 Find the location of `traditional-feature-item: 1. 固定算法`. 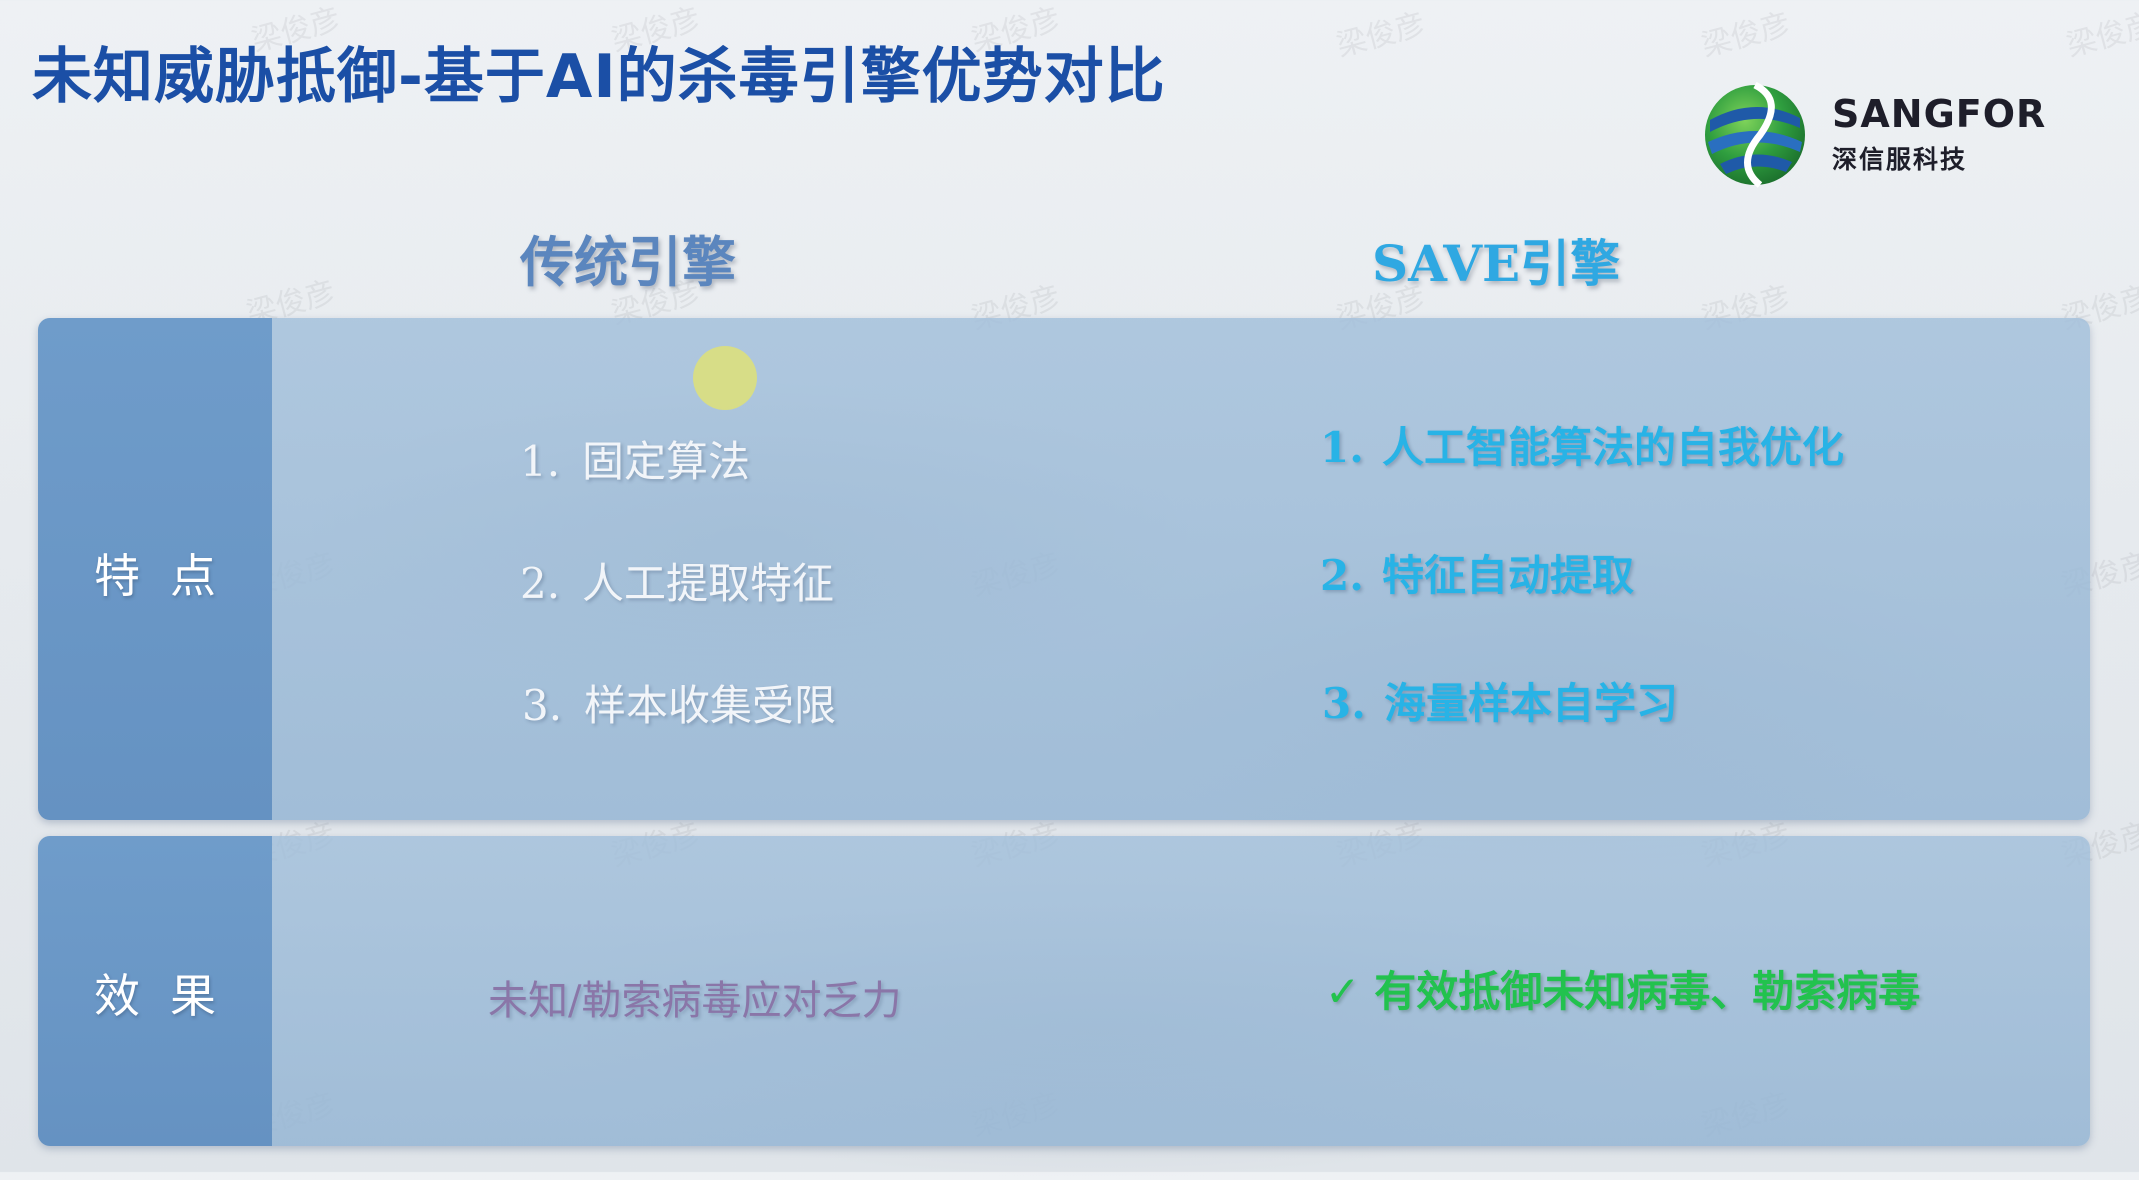

traditional-feature-item: 1. 固定算法 is located at coordinates (635, 458).